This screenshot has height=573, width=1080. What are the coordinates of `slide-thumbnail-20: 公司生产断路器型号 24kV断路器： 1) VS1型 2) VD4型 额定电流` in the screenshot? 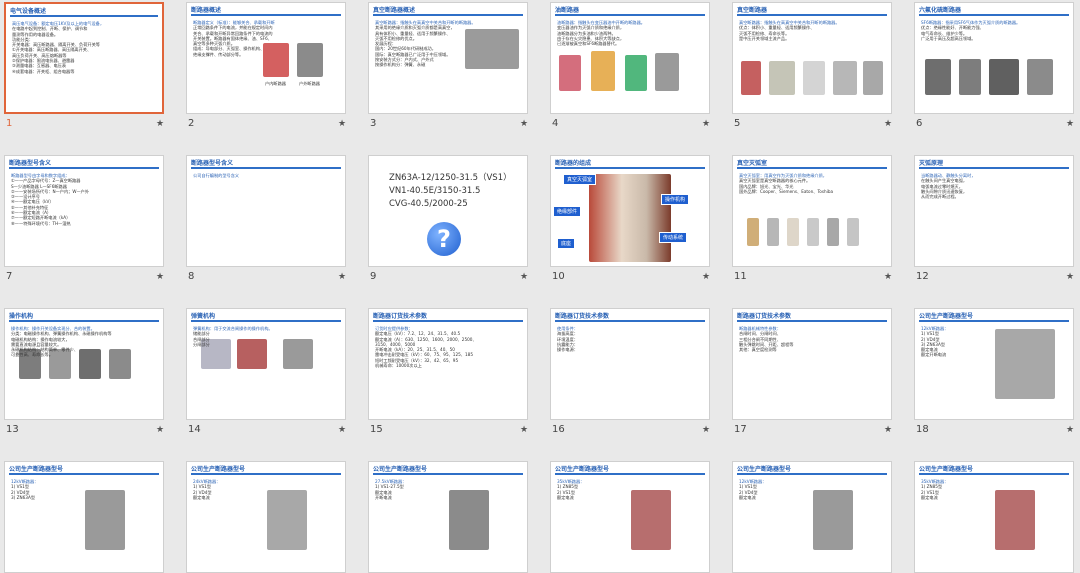 It's located at (266, 517).